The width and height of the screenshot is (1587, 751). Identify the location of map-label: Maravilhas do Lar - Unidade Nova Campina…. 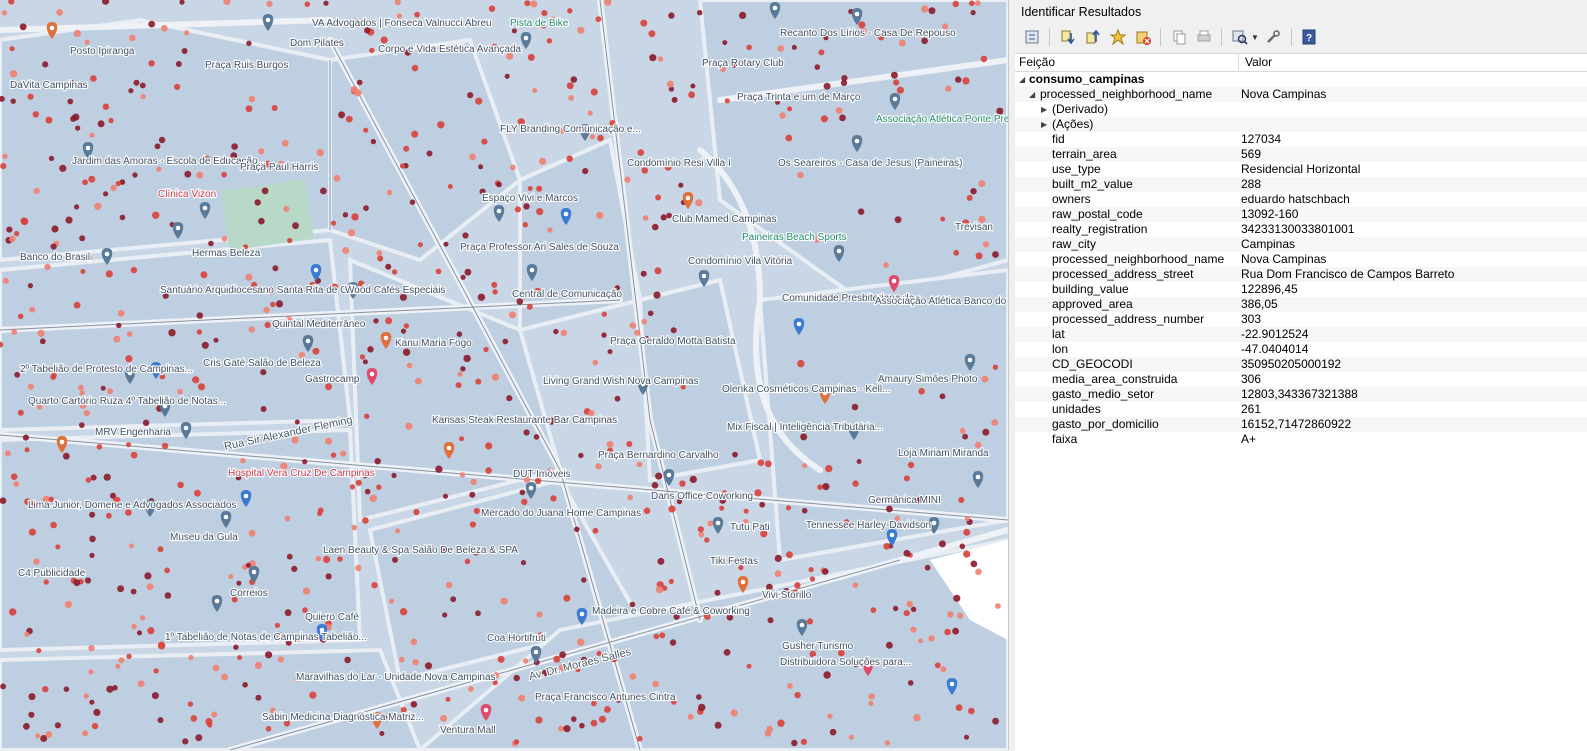
(396, 677).